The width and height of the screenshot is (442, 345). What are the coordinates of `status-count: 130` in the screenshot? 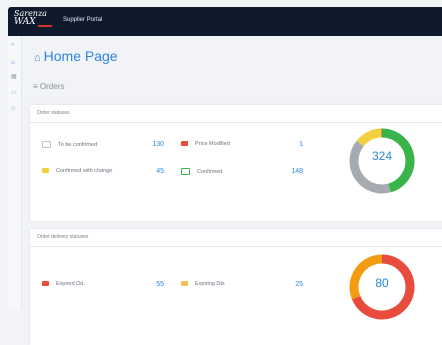 It's located at (152, 144).